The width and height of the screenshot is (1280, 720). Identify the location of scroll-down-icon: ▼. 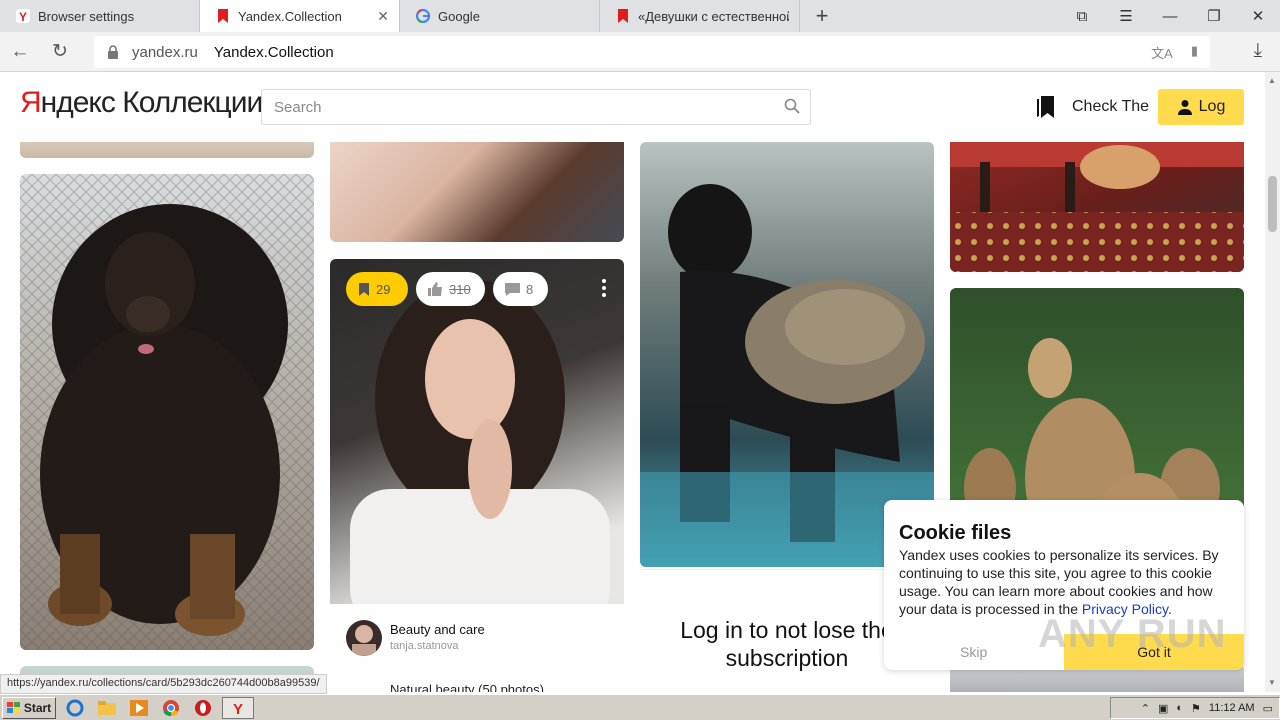
(1272, 682).